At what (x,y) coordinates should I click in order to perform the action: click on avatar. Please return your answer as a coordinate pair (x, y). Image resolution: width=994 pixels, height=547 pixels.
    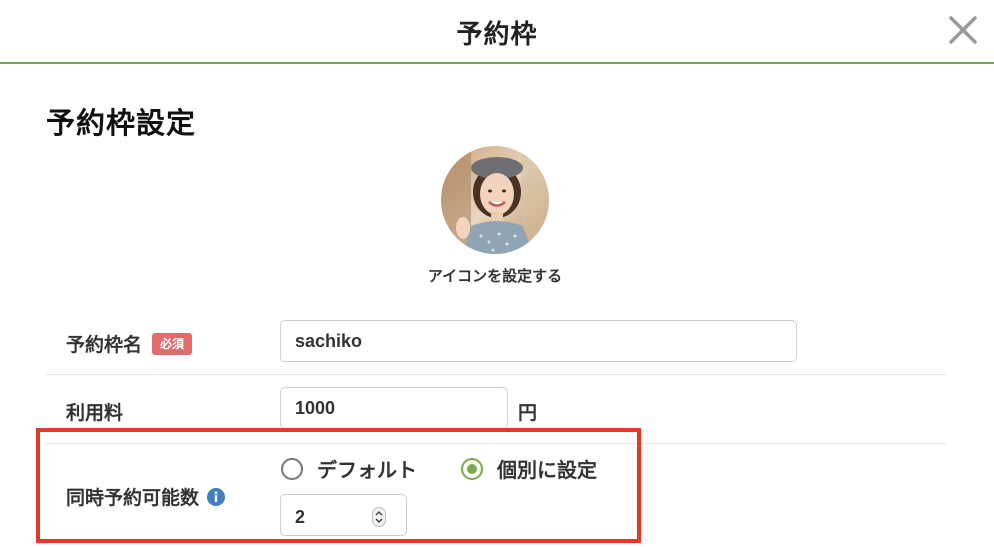
    Looking at the image, I should click on (495, 200).